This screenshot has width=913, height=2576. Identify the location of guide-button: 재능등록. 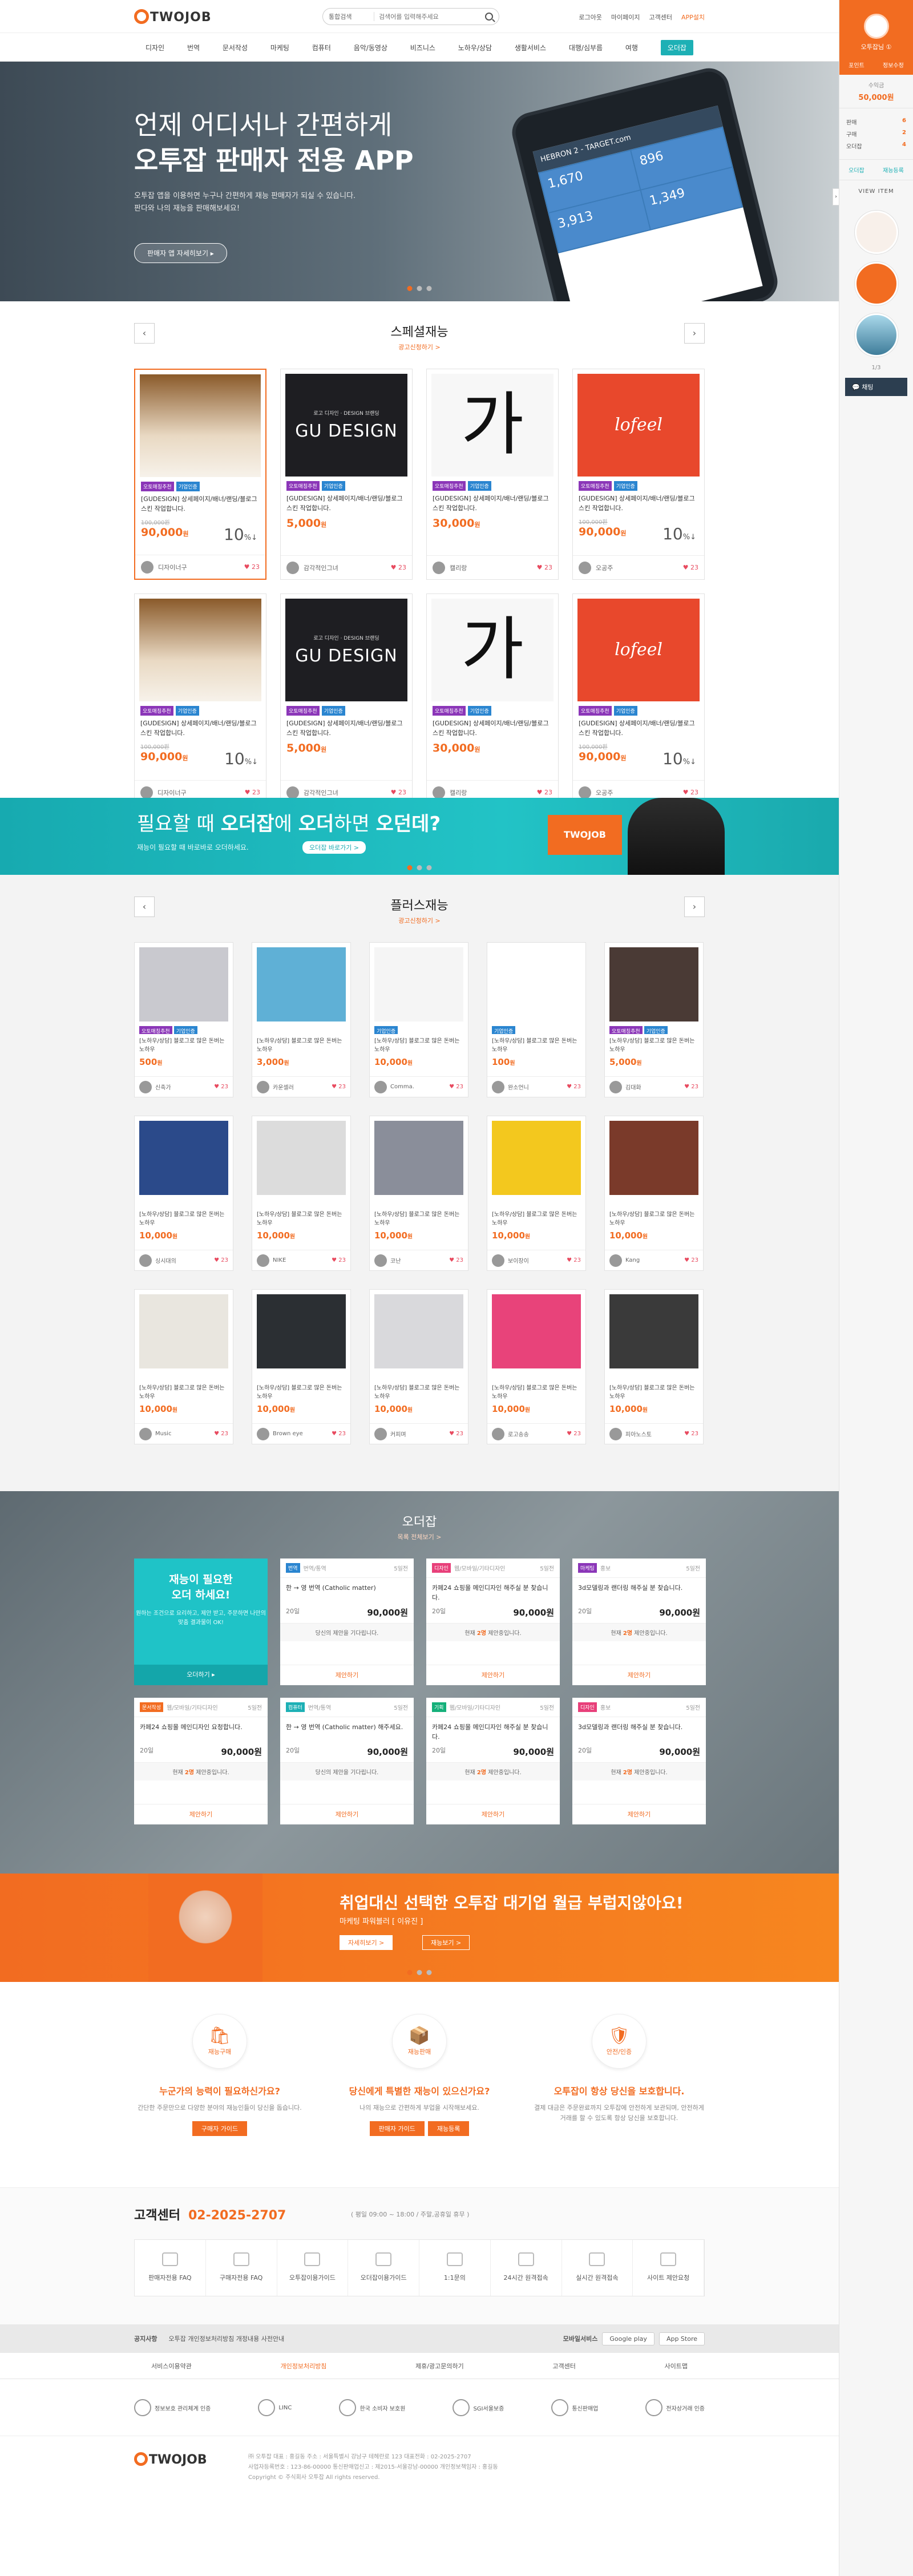
(448, 2128).